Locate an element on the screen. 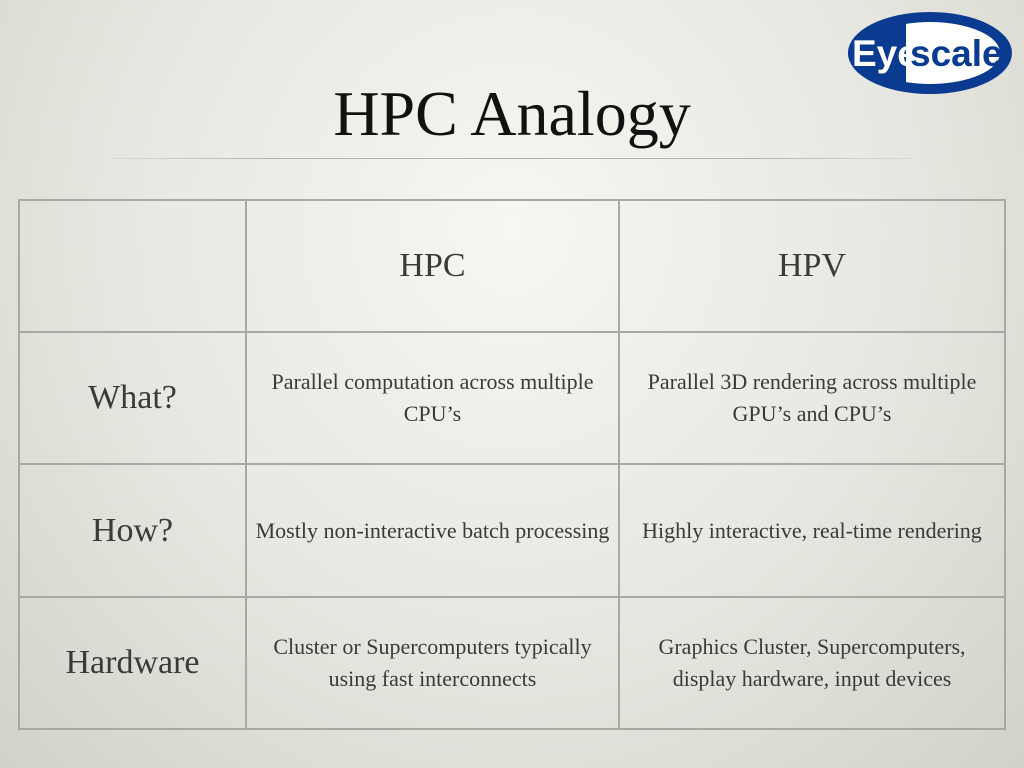 This screenshot has width=1024, height=768. row-label-what: What? is located at coordinates (132, 398).